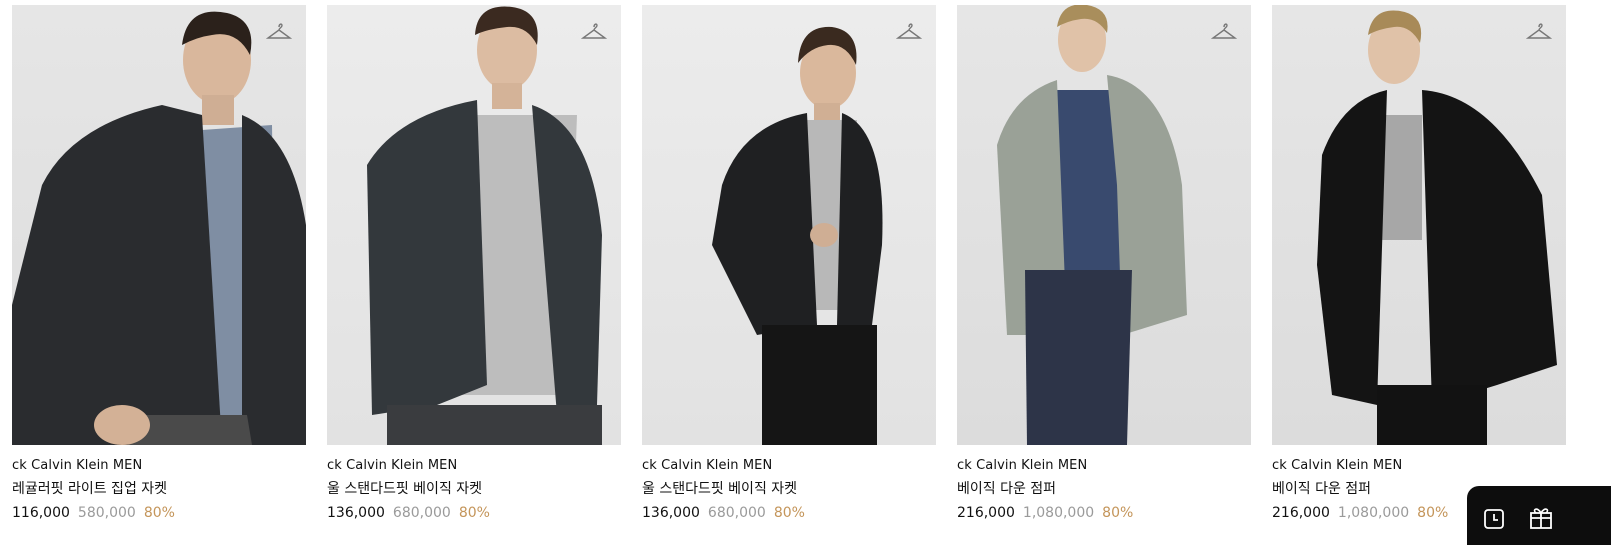 Image resolution: width=1611 pixels, height=545 pixels. What do you see at coordinates (41, 513) in the screenshot?
I see `sale-price: 116,000` at bounding box center [41, 513].